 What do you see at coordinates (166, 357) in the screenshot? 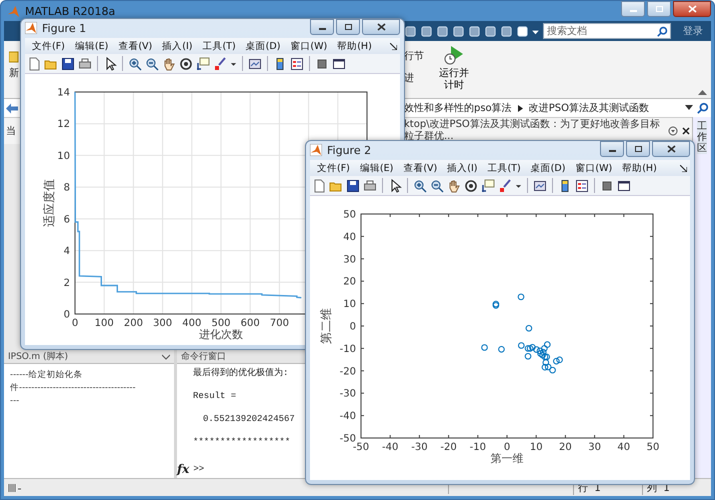
I see `chevron-icon` at bounding box center [166, 357].